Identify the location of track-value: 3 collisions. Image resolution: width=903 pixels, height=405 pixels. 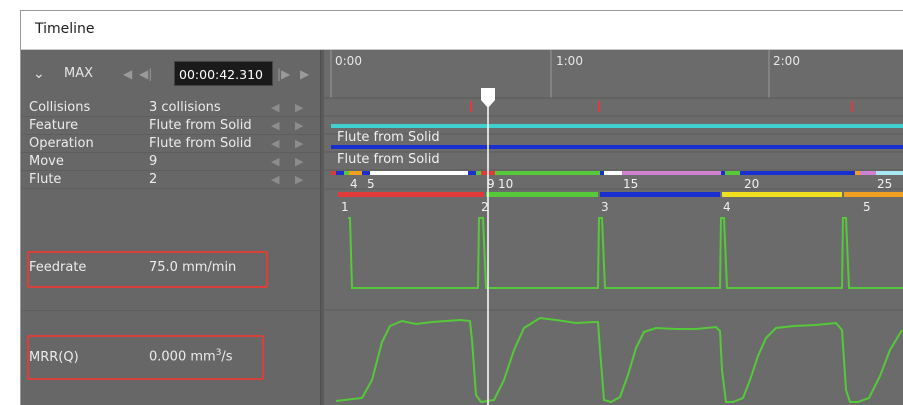
(185, 107).